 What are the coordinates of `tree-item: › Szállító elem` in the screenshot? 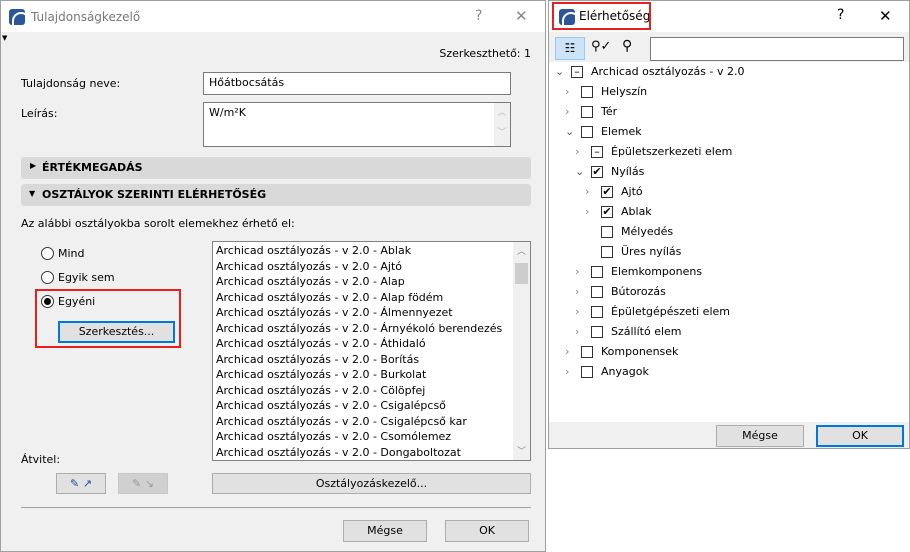 It's located at (729, 332).